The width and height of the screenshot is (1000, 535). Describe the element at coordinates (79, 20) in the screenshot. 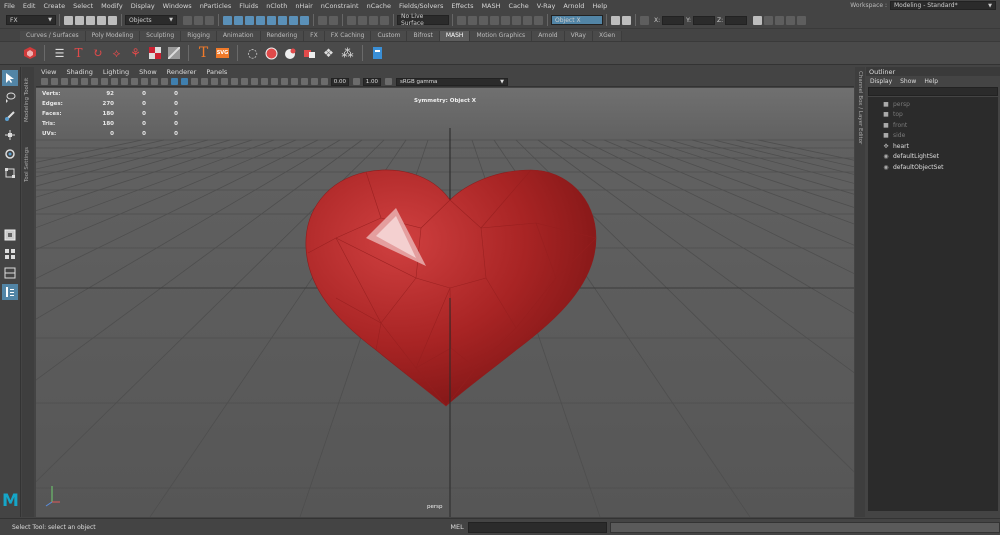

I see `open-scene-icon` at that location.